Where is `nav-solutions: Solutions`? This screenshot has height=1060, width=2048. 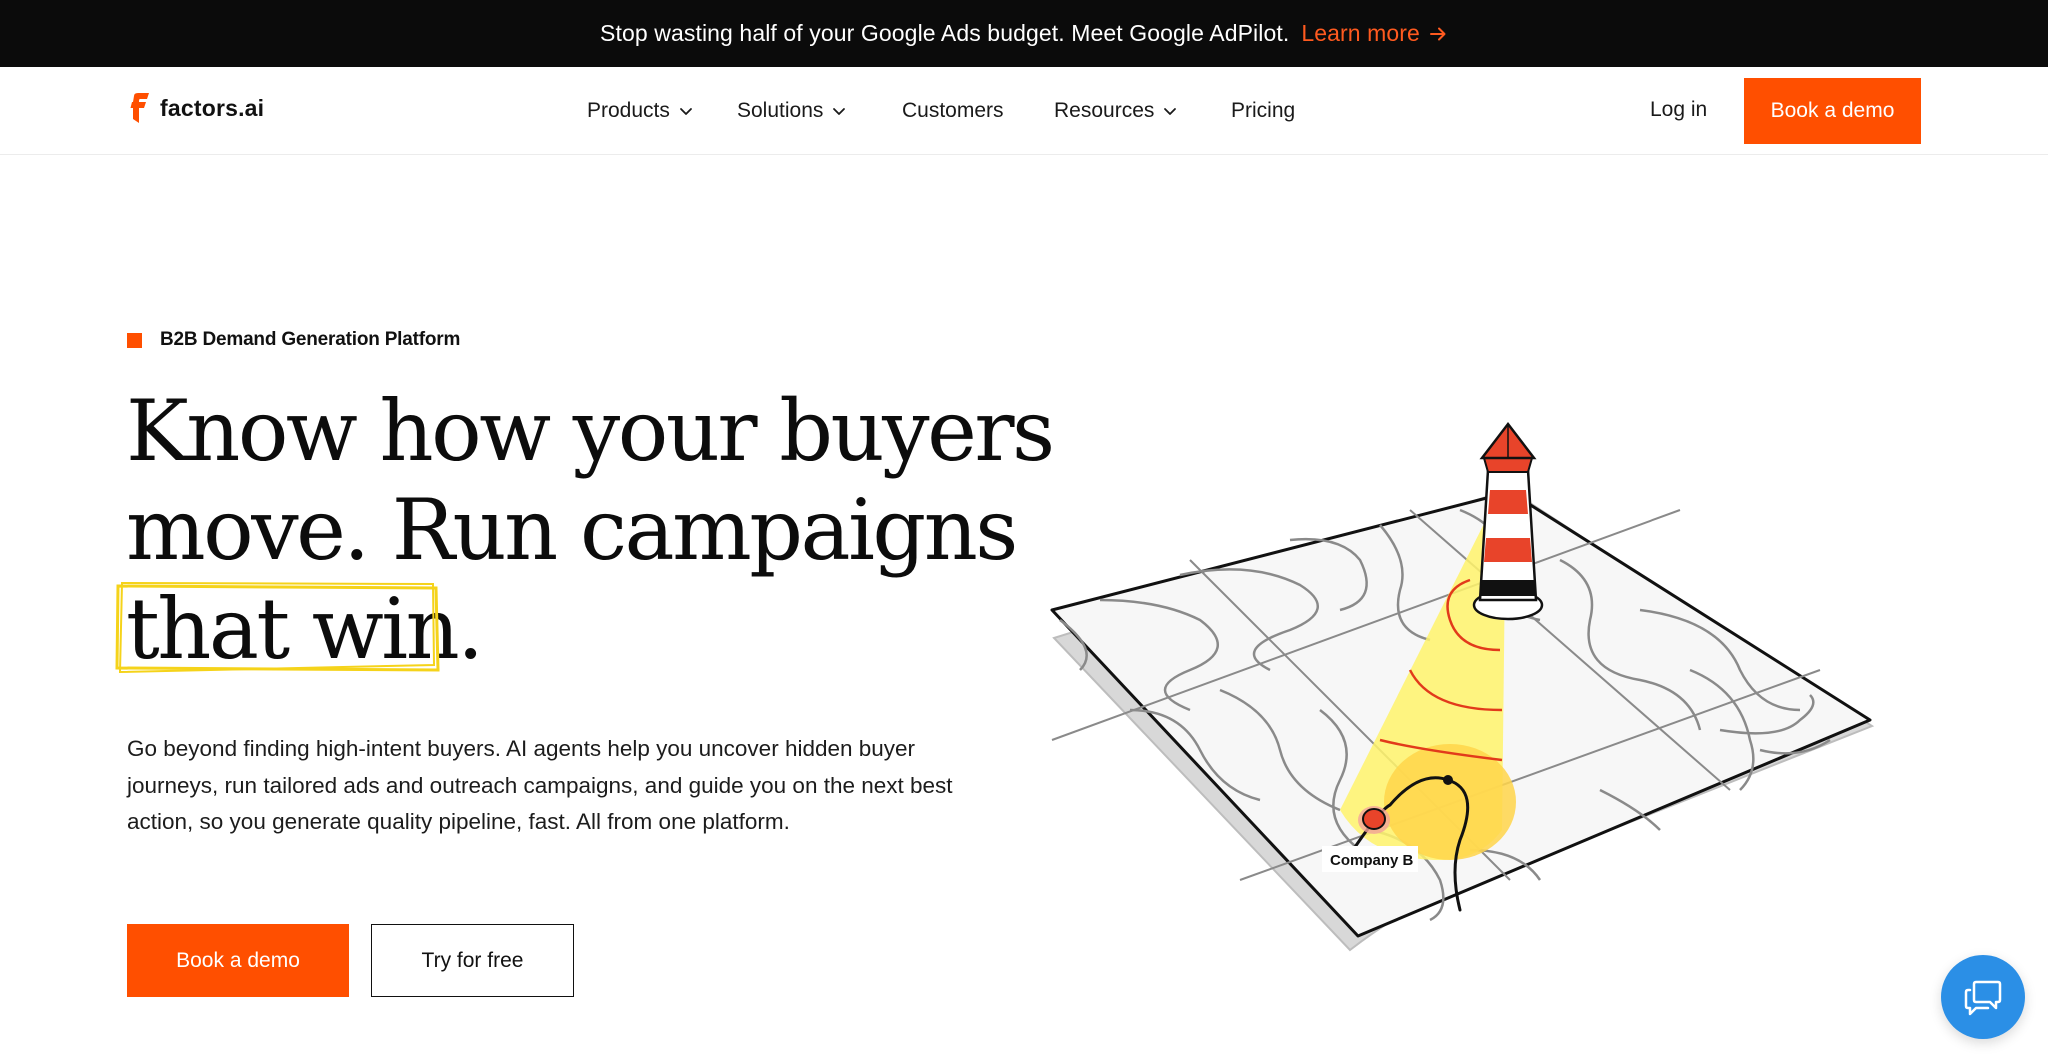
nav-solutions: Solutions is located at coordinates (791, 111).